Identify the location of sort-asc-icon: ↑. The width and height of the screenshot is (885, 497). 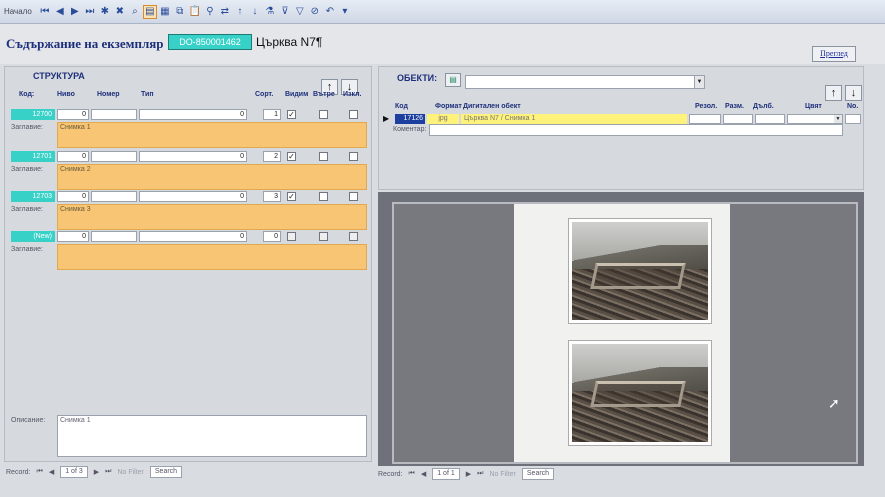
(240, 12).